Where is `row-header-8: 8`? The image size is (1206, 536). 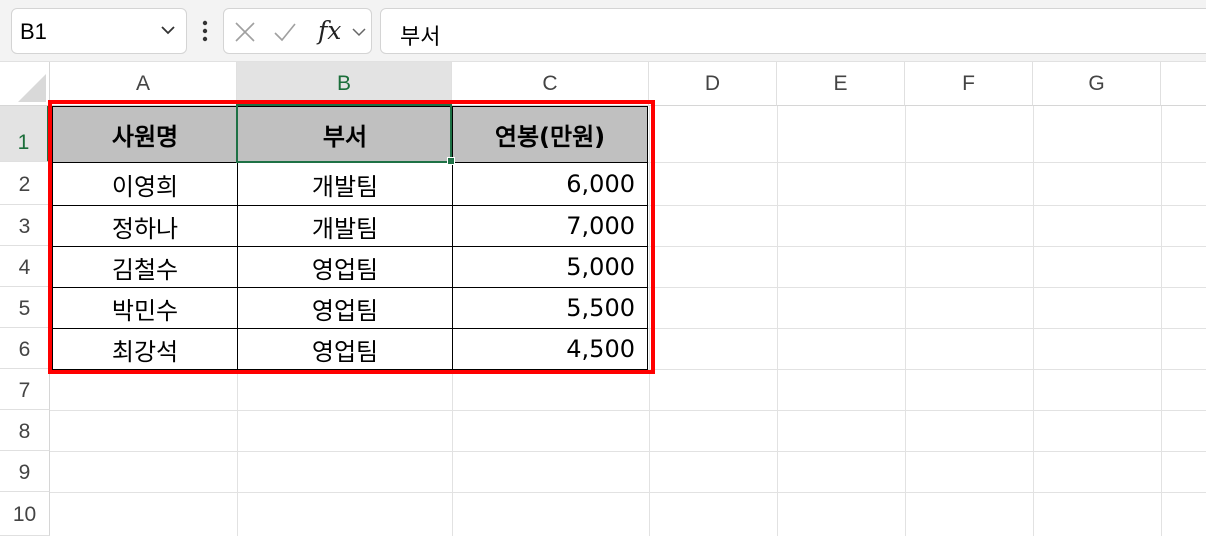
row-header-8: 8 is located at coordinates (25, 430).